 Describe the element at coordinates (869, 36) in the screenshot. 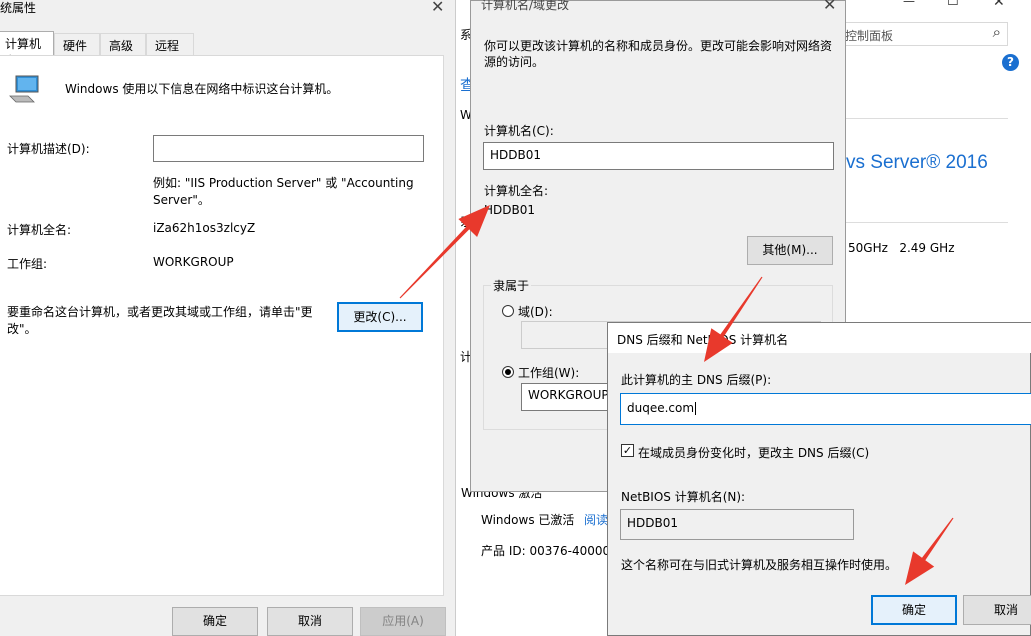

I see `search-placeholder: 控制面板` at that location.